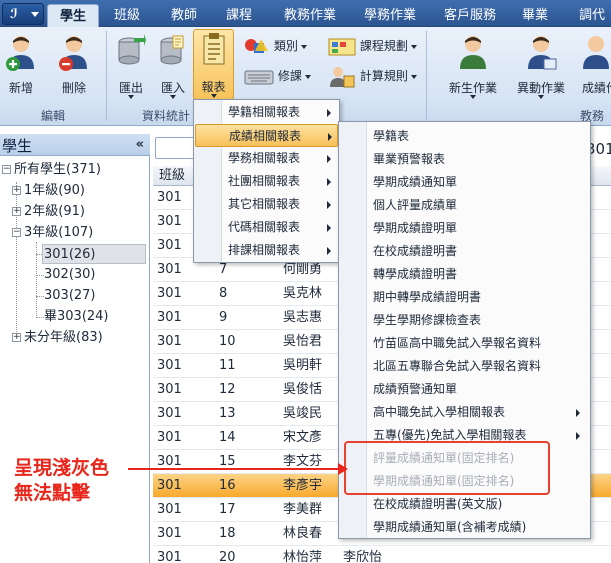 The image size is (611, 563). I want to click on menu-item-report: 在校成績證明書(英文版), so click(464, 504).